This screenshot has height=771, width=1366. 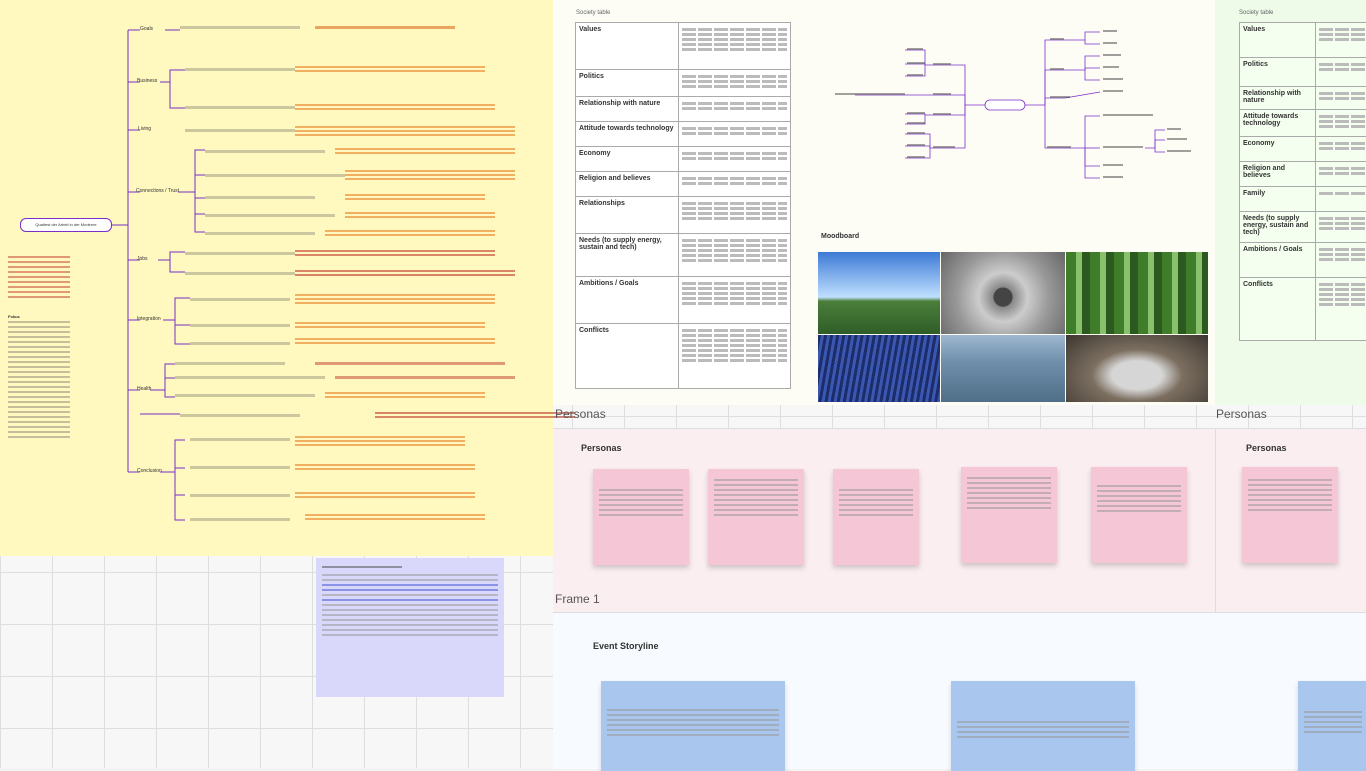 What do you see at coordinates (360, 26) in the screenshot?
I see `mindmap-leaf-text-block` at bounding box center [360, 26].